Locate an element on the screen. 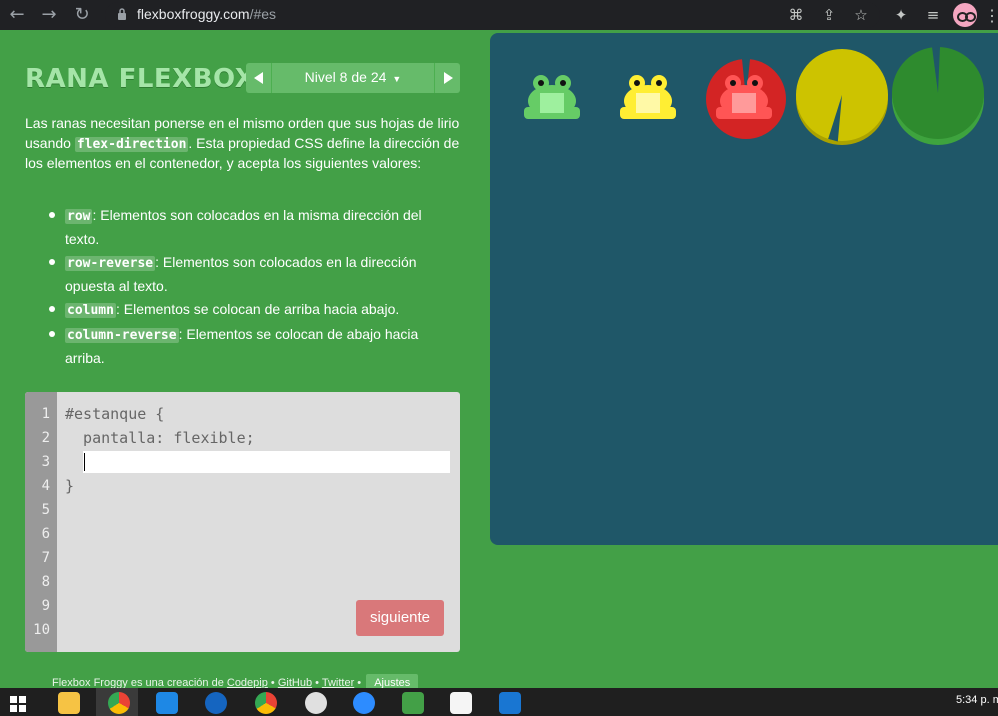 This screenshot has height=716, width=998. lock-icon is located at coordinates (122, 14).